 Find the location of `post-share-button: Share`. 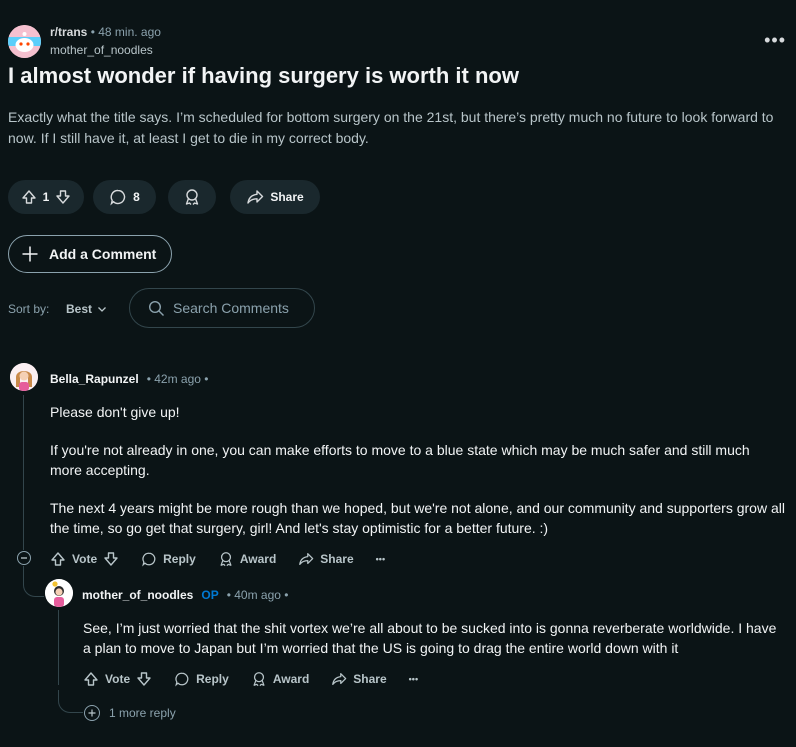

post-share-button: Share is located at coordinates (275, 197).